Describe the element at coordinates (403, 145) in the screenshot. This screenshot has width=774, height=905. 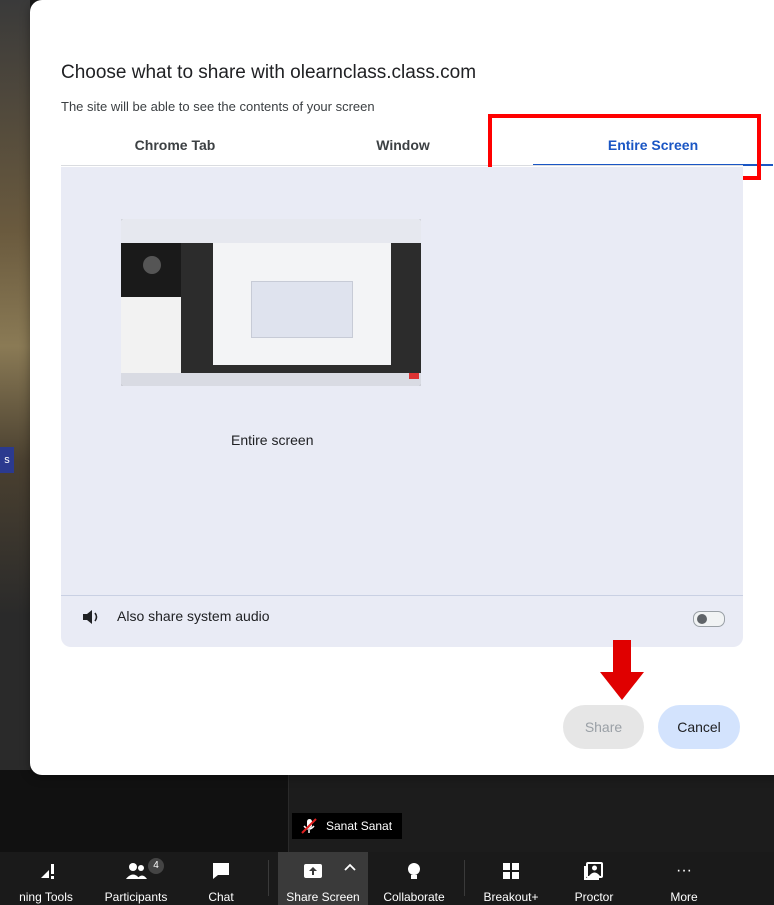
I see `tab-window: Window` at that location.